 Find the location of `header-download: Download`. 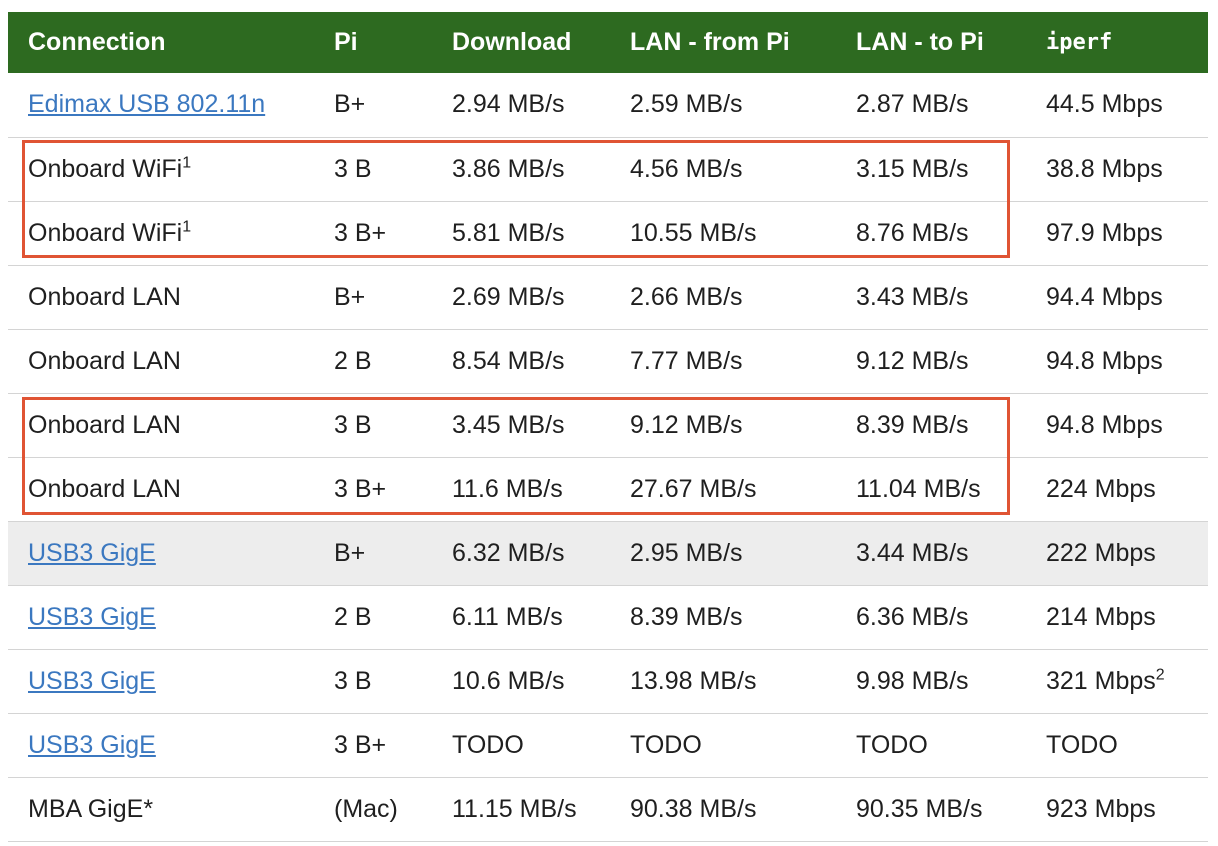

header-download: Download is located at coordinates (512, 42).